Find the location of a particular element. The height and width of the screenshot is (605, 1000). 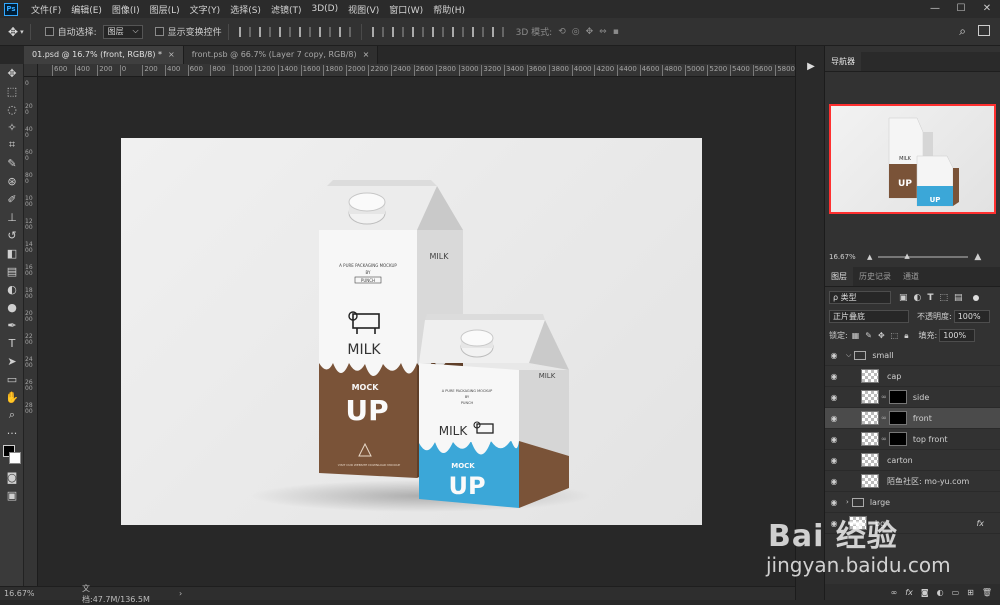

pen-tool-icon: ✒ is located at coordinates (12, 325).